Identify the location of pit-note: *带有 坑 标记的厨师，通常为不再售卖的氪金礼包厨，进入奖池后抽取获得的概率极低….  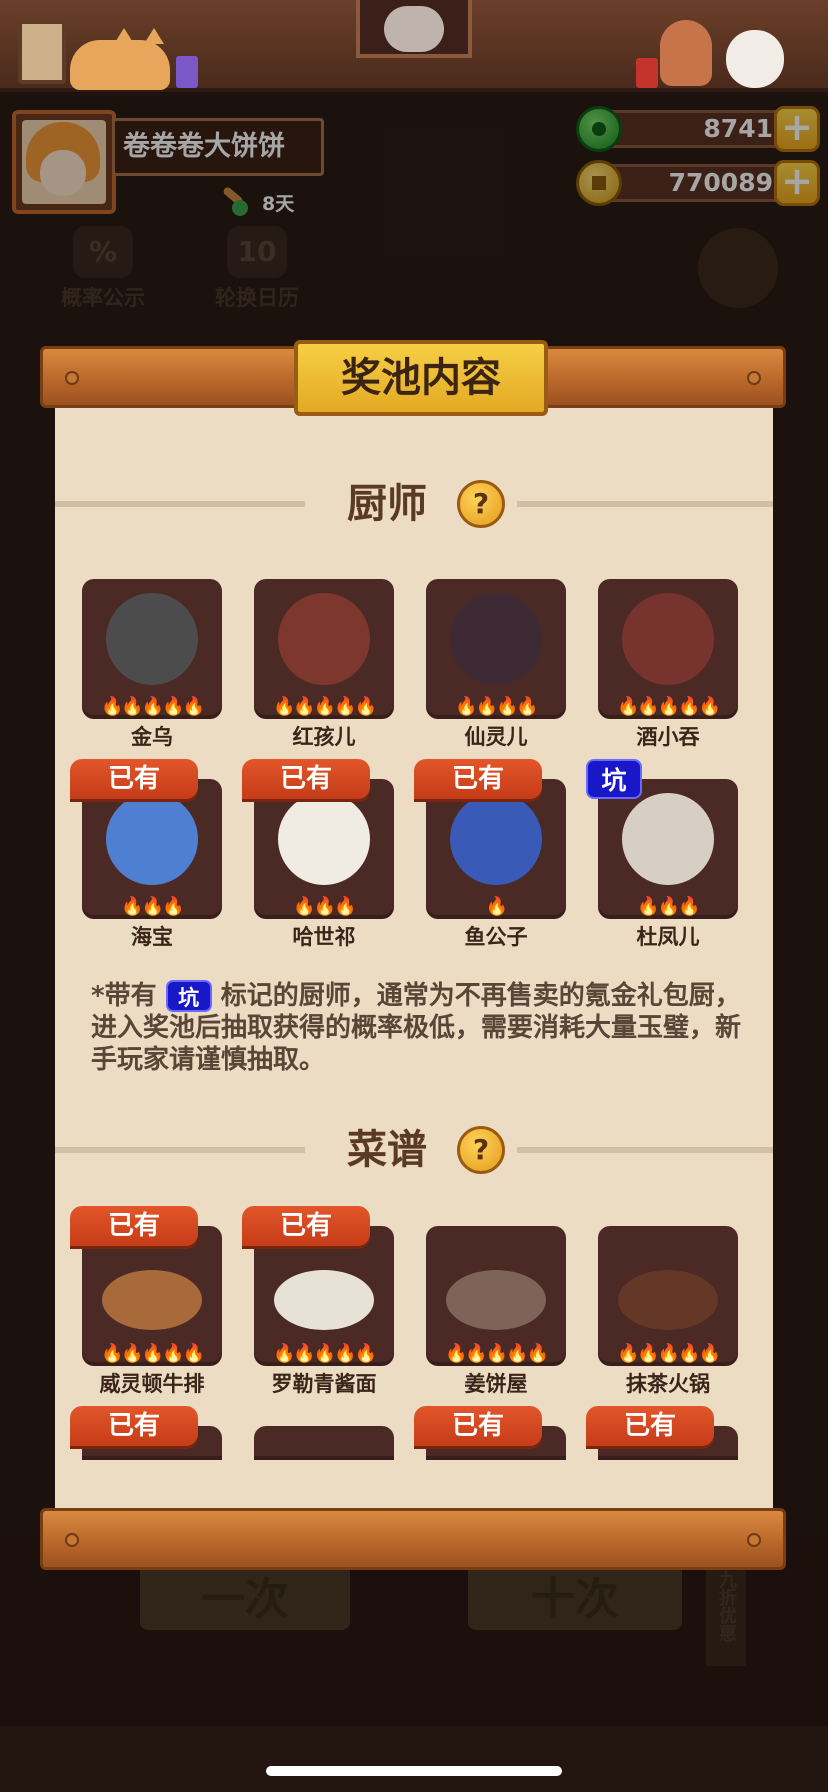
(421, 1028).